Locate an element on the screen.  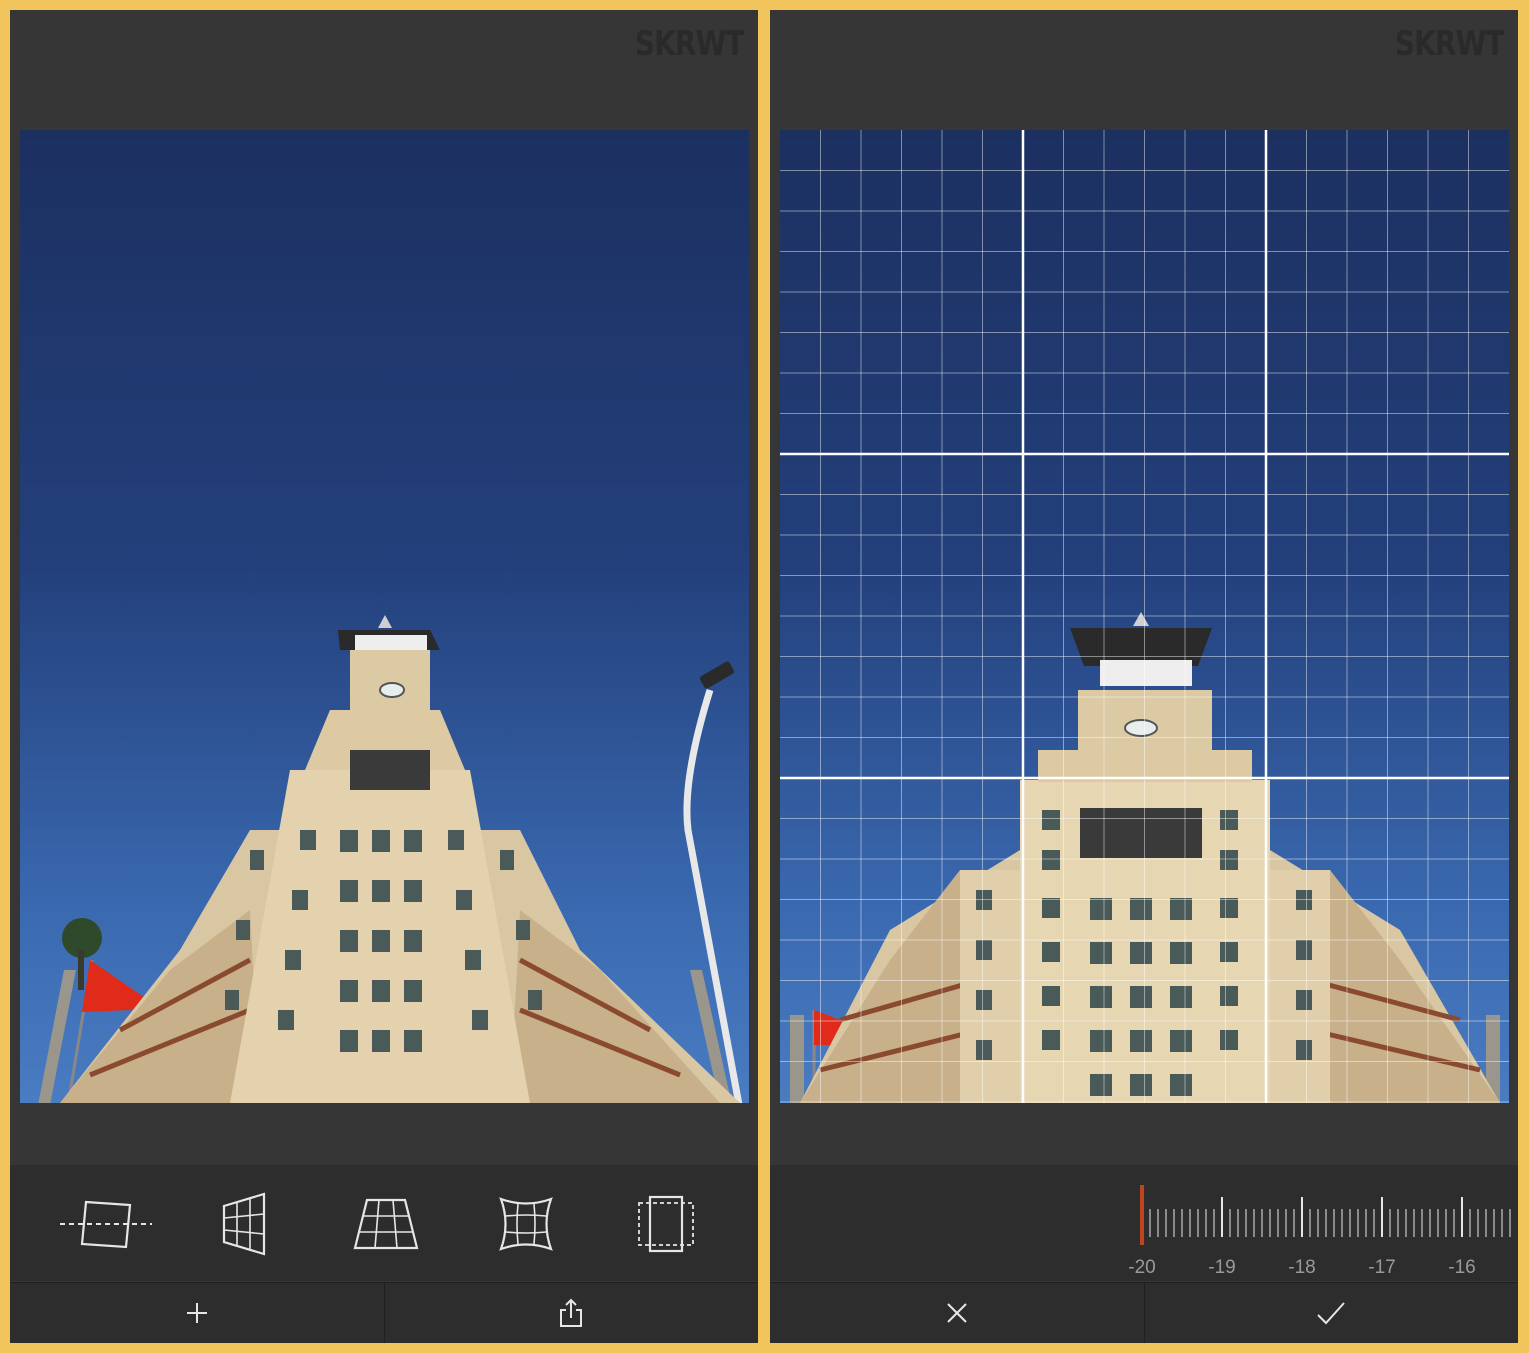
crop-tool is located at coordinates (666, 1224).